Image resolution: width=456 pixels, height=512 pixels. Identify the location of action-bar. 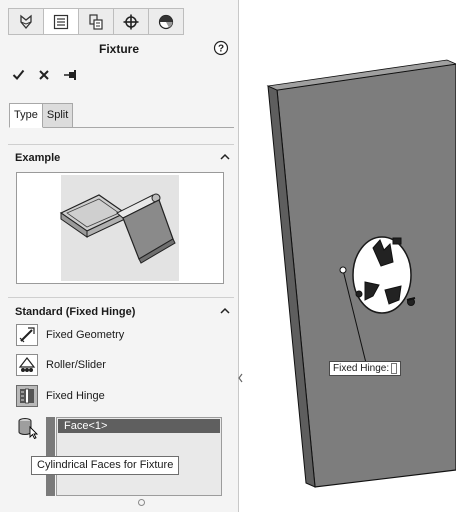
(51, 74).